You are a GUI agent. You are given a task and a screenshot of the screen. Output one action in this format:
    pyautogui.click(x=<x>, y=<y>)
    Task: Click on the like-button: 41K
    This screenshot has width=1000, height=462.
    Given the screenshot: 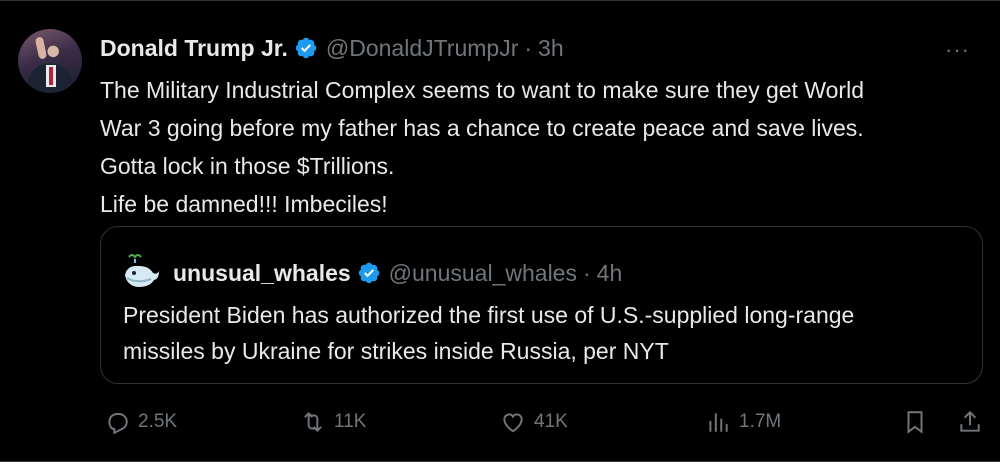 What is the action you would take?
    pyautogui.click(x=534, y=422)
    